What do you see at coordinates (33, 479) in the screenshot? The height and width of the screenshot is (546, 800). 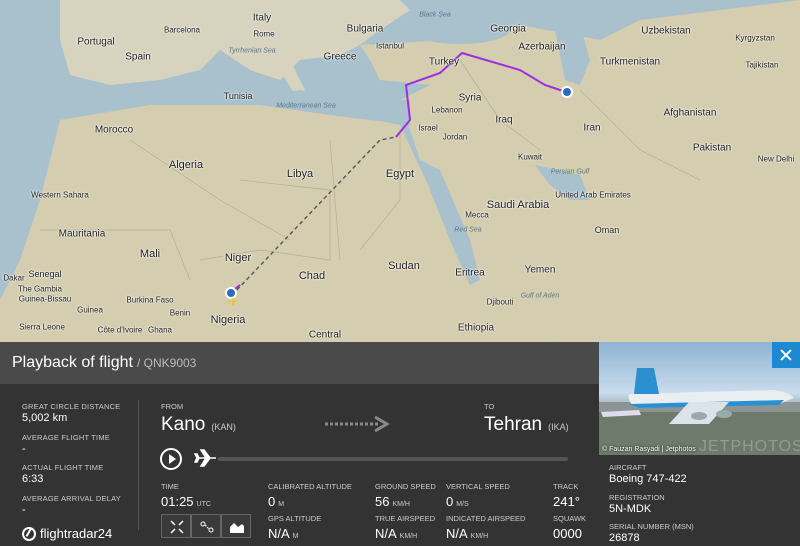 I see `actual-time-value: 6:33` at bounding box center [33, 479].